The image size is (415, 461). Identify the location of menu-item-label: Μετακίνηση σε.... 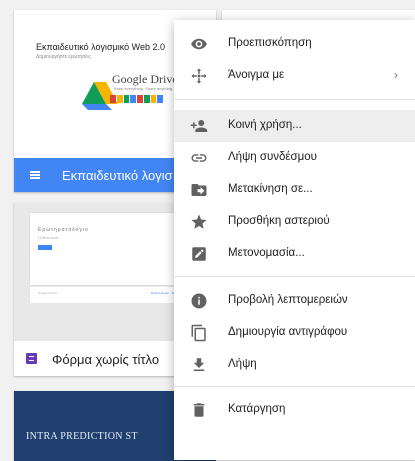
(270, 189).